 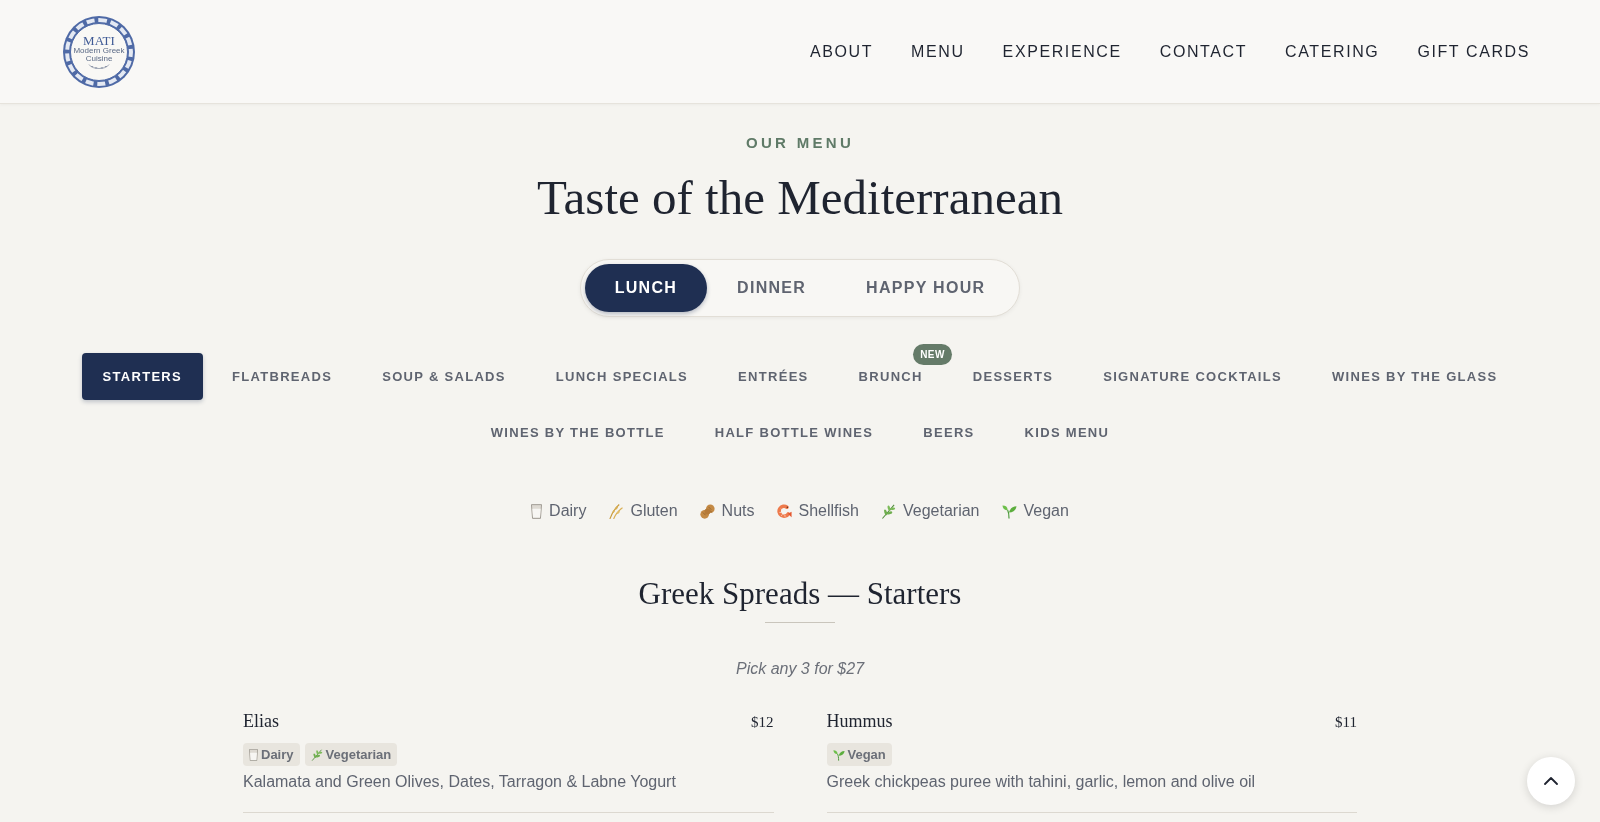 I want to click on tag-label: Vegetarian, so click(x=358, y=754).